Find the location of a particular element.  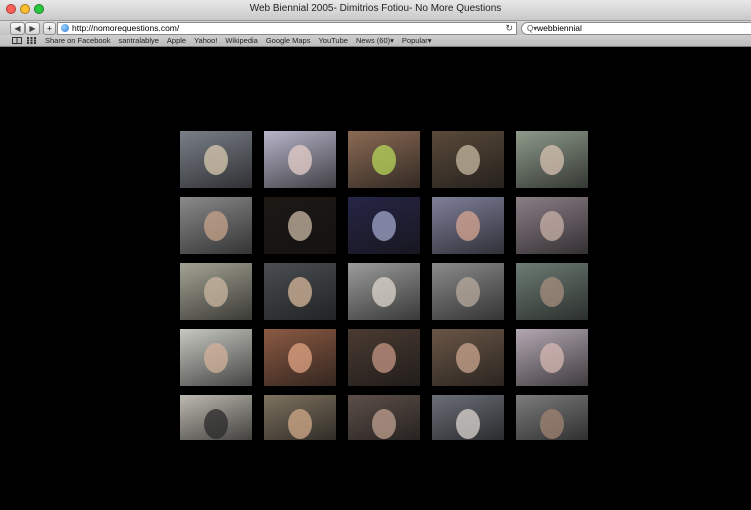

bookmark-santralablye: santralablye is located at coordinates (138, 40).